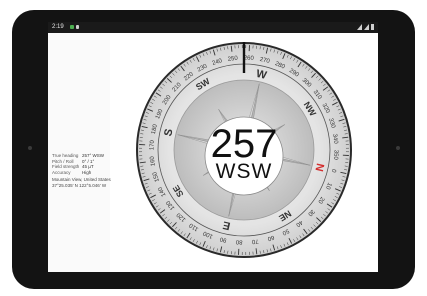  Describe the element at coordinates (244, 171) in the screenshot. I see `heading-direction: WSW` at that location.